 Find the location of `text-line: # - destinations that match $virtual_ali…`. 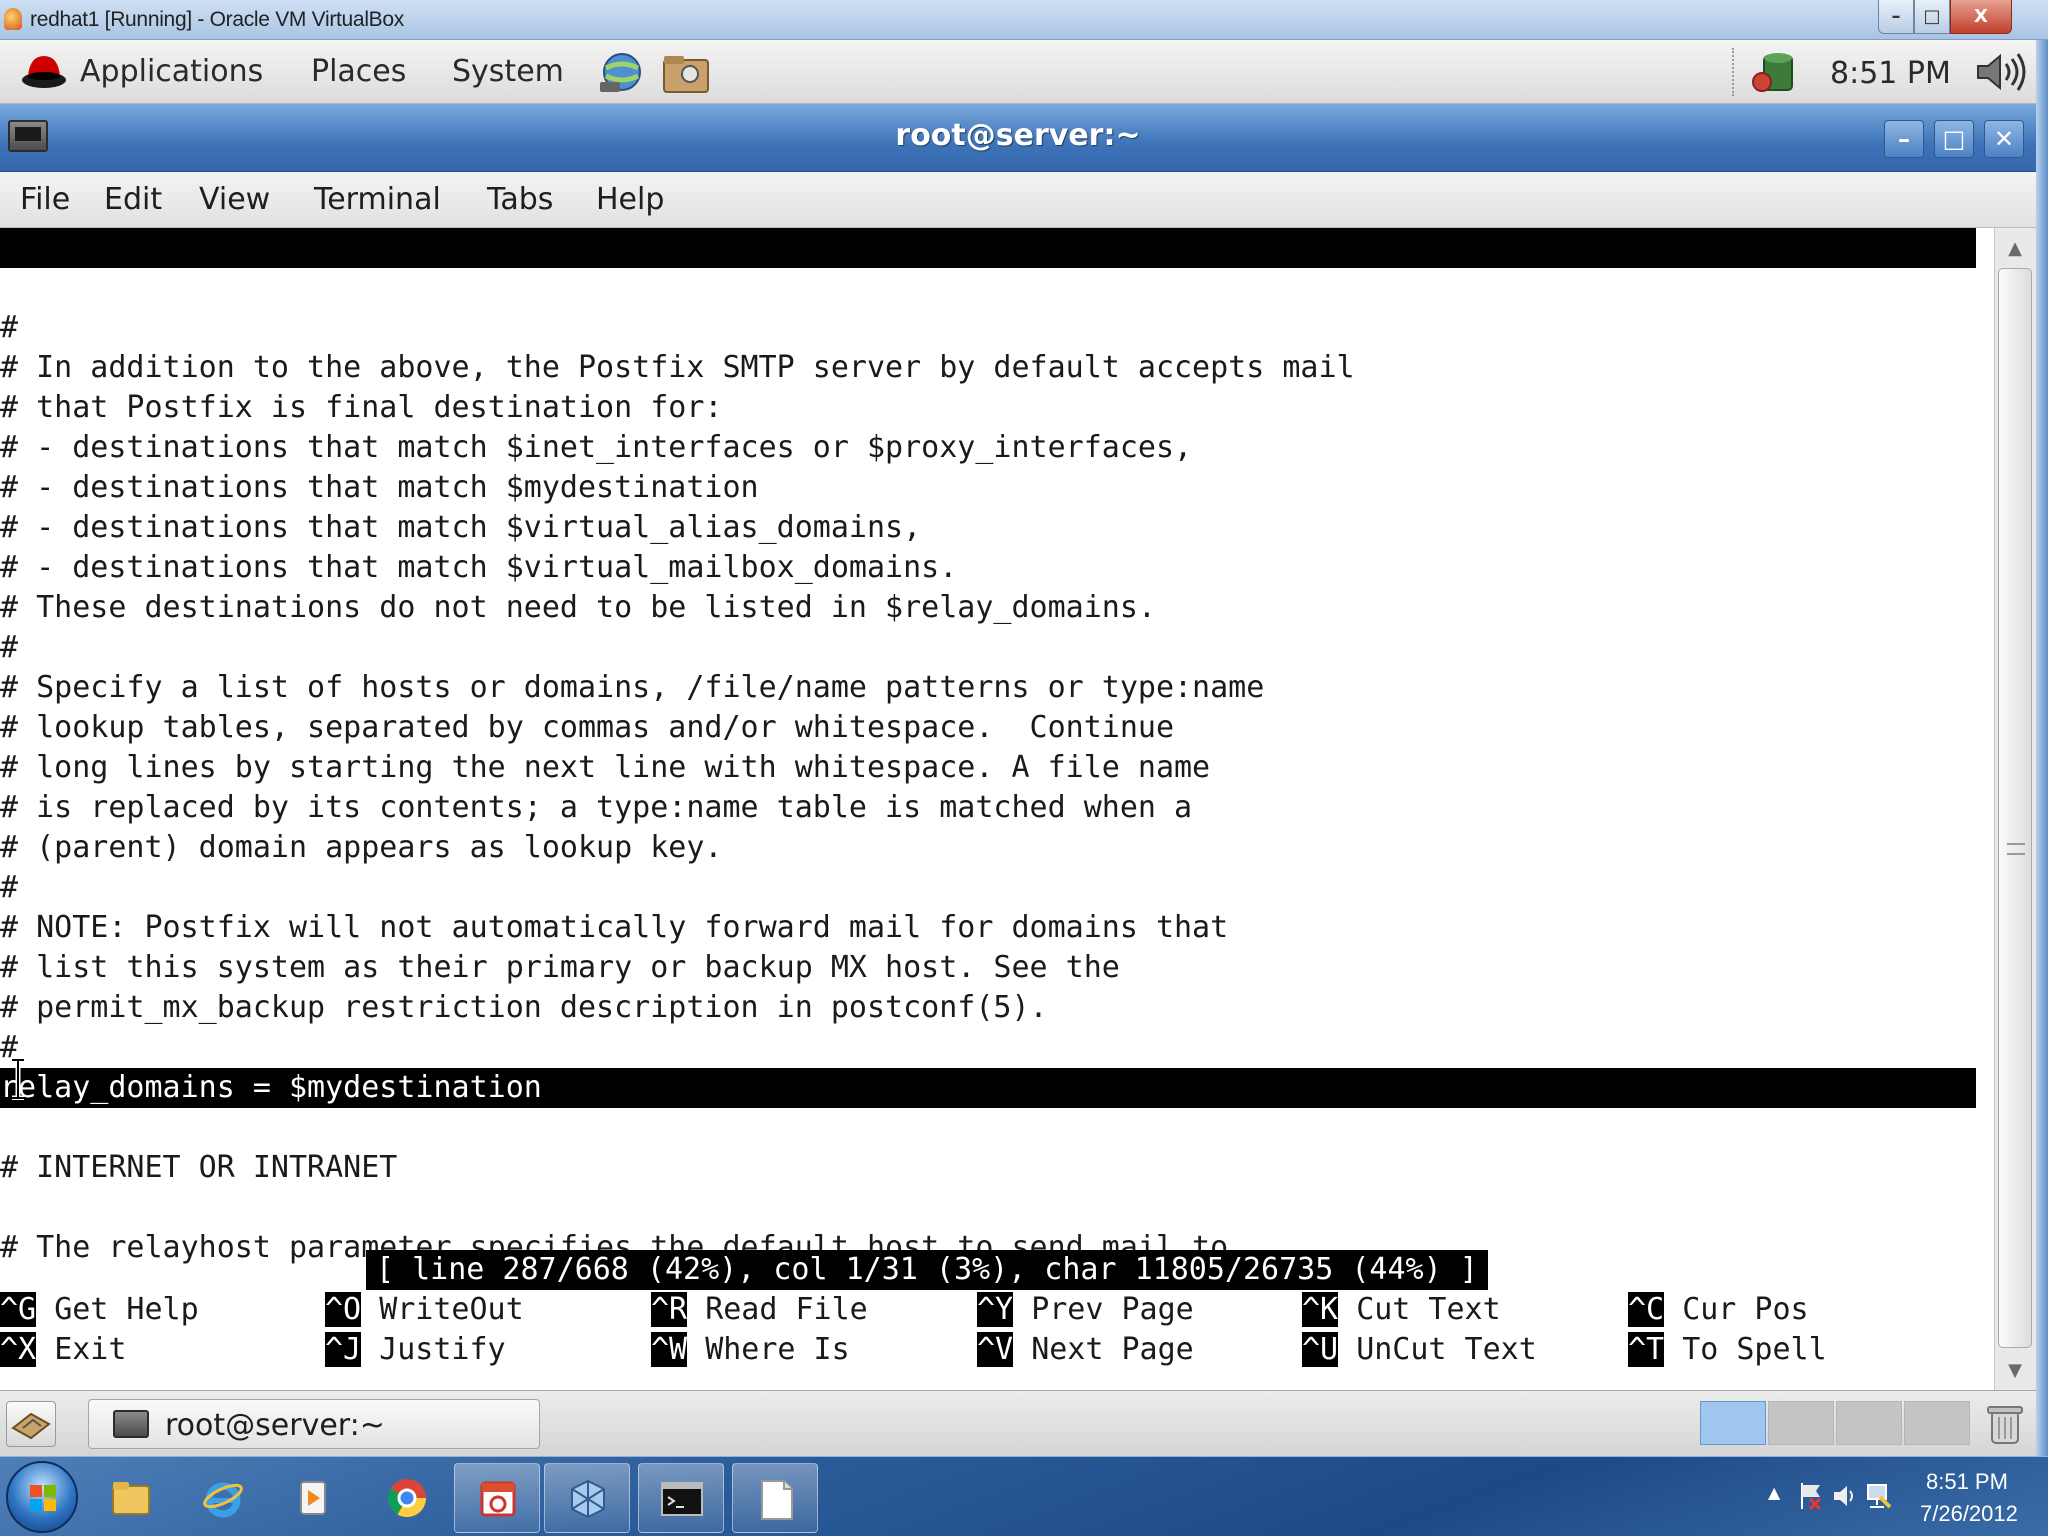

text-line: # - destinations that match $virtual_ali… is located at coordinates (460, 528).